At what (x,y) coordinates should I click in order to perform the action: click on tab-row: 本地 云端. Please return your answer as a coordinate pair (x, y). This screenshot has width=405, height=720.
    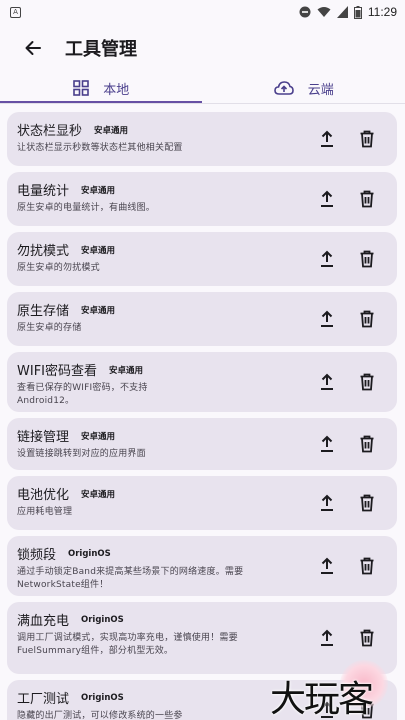
    Looking at the image, I should click on (202, 88).